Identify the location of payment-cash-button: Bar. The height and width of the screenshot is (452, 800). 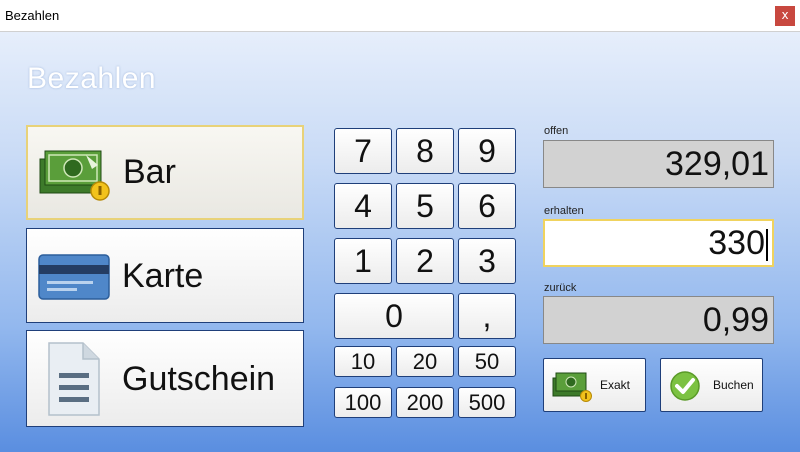
(165, 172).